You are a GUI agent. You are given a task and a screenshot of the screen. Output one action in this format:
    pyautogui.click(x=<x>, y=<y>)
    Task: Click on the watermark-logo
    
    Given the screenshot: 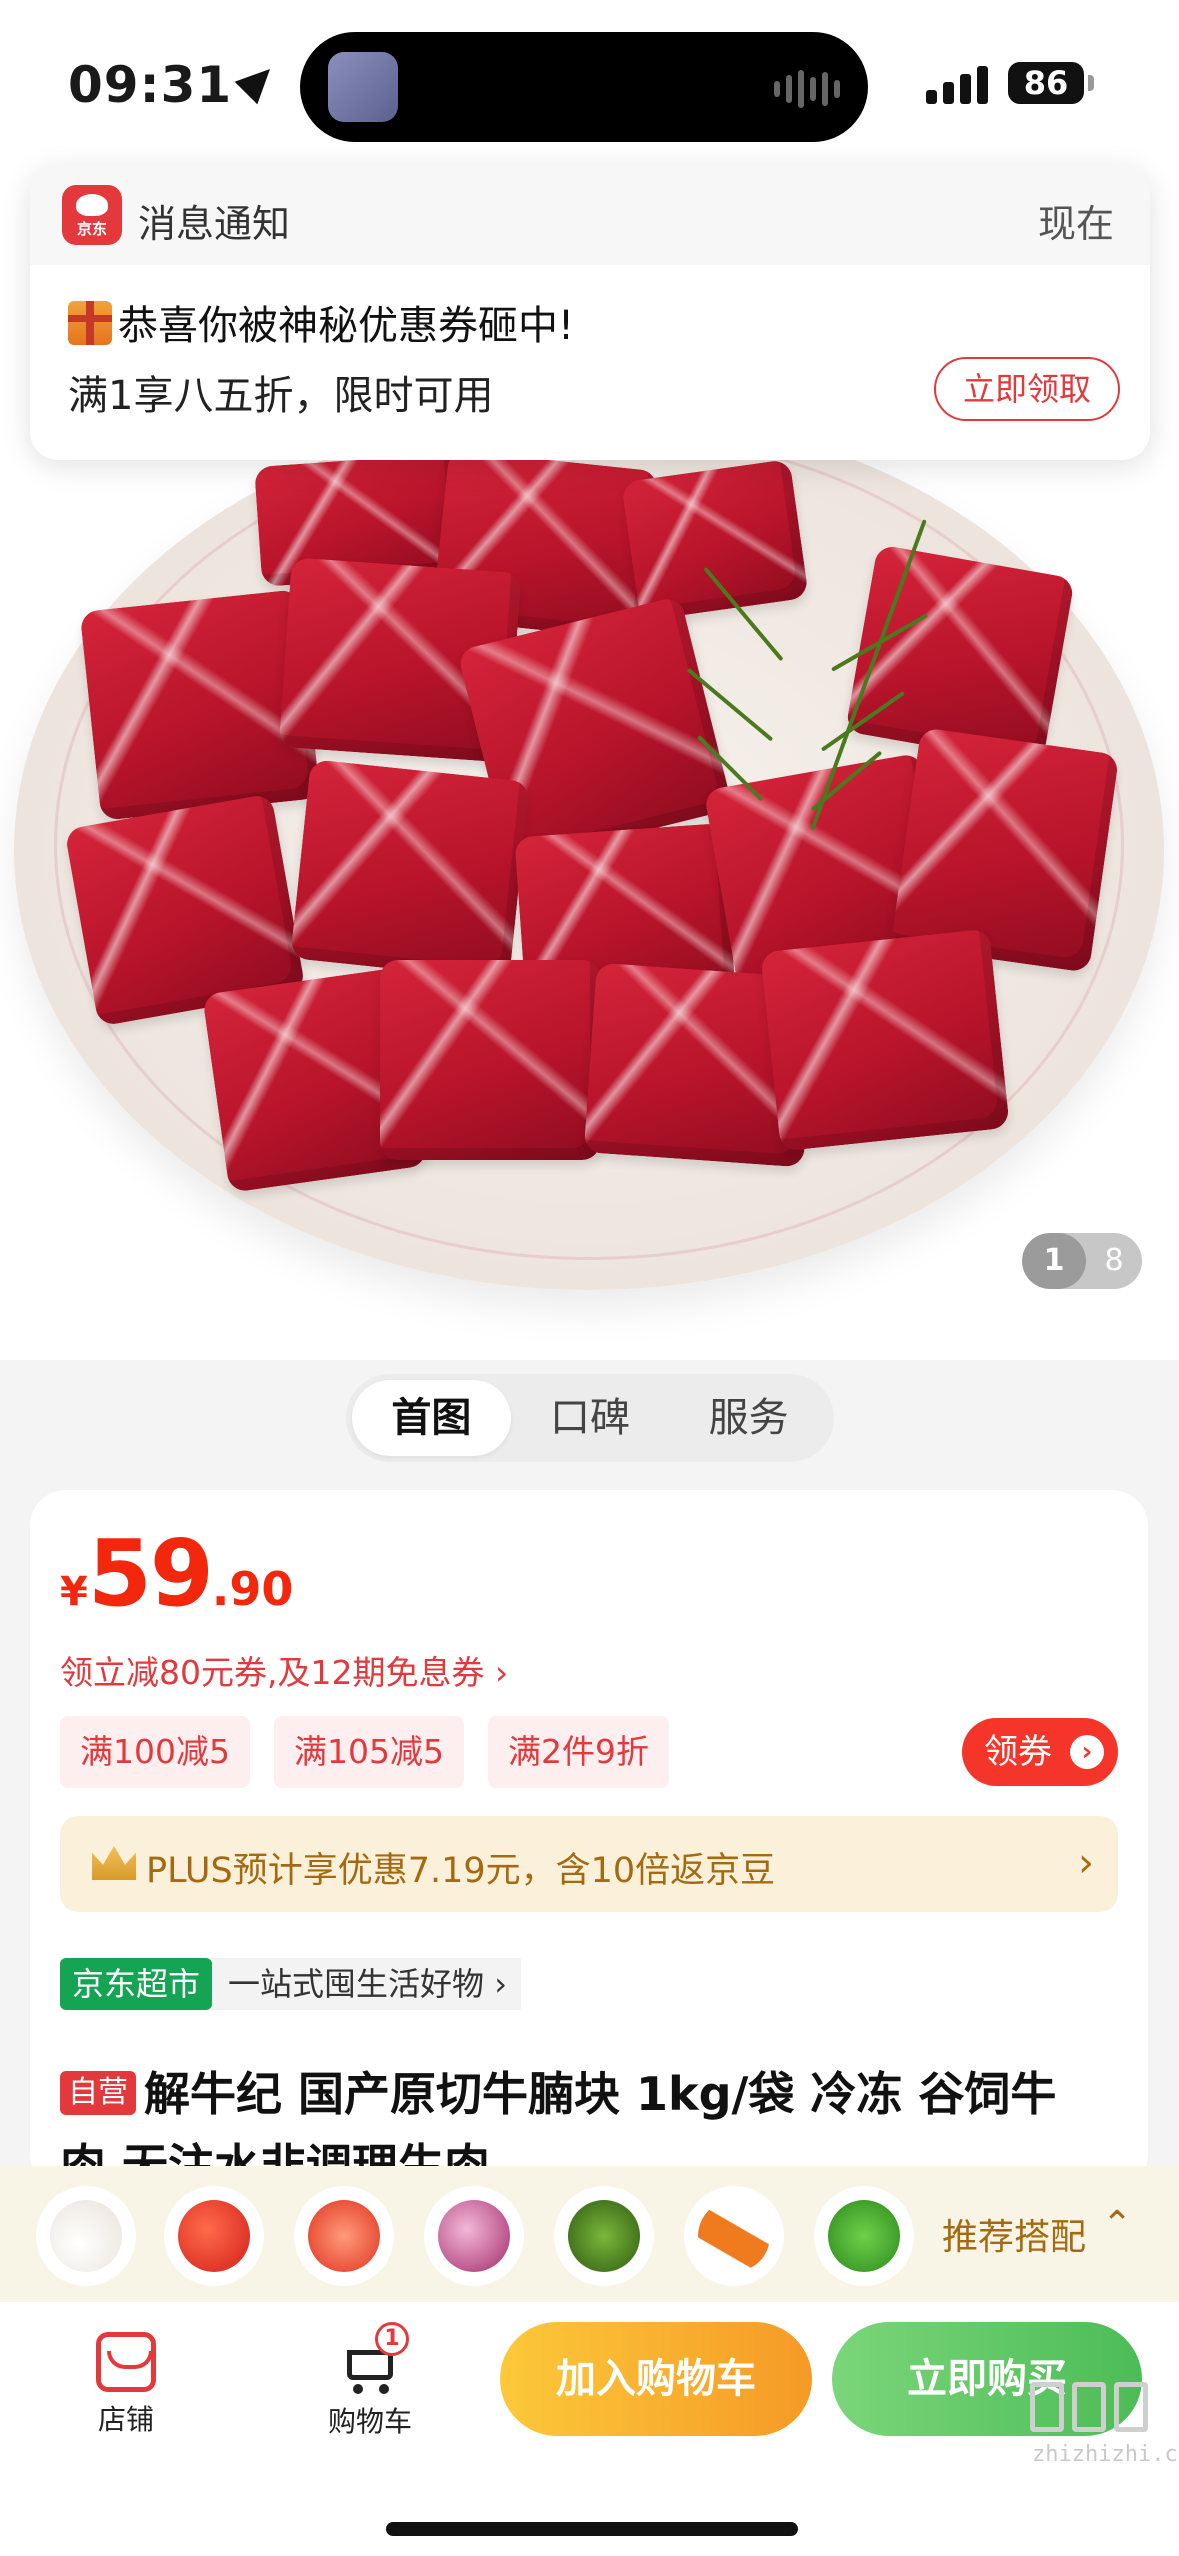 What is the action you would take?
    pyautogui.click(x=1090, y=2410)
    